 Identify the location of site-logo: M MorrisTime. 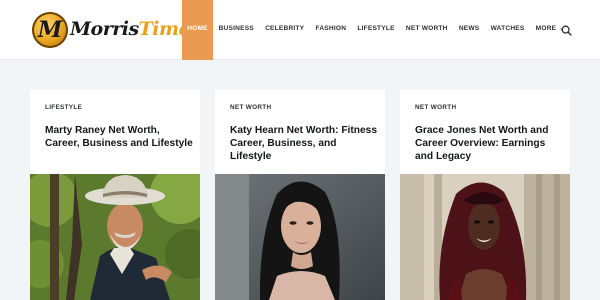
(111, 30).